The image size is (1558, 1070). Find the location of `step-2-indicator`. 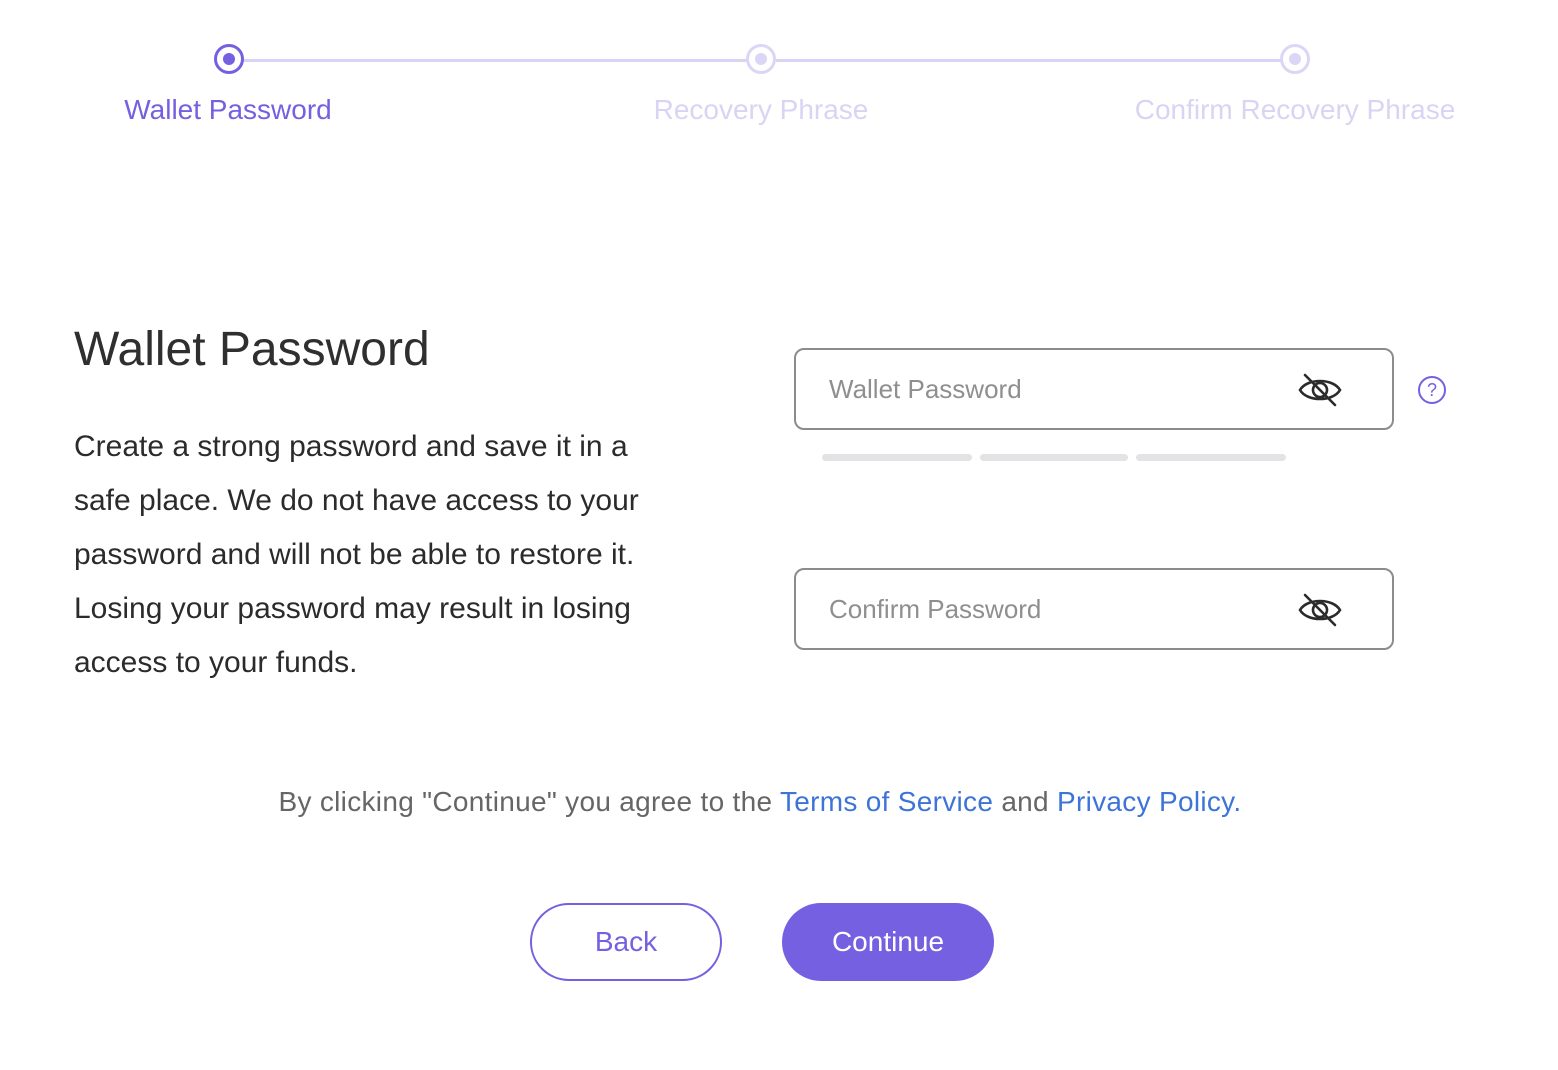

step-2-indicator is located at coordinates (761, 59).